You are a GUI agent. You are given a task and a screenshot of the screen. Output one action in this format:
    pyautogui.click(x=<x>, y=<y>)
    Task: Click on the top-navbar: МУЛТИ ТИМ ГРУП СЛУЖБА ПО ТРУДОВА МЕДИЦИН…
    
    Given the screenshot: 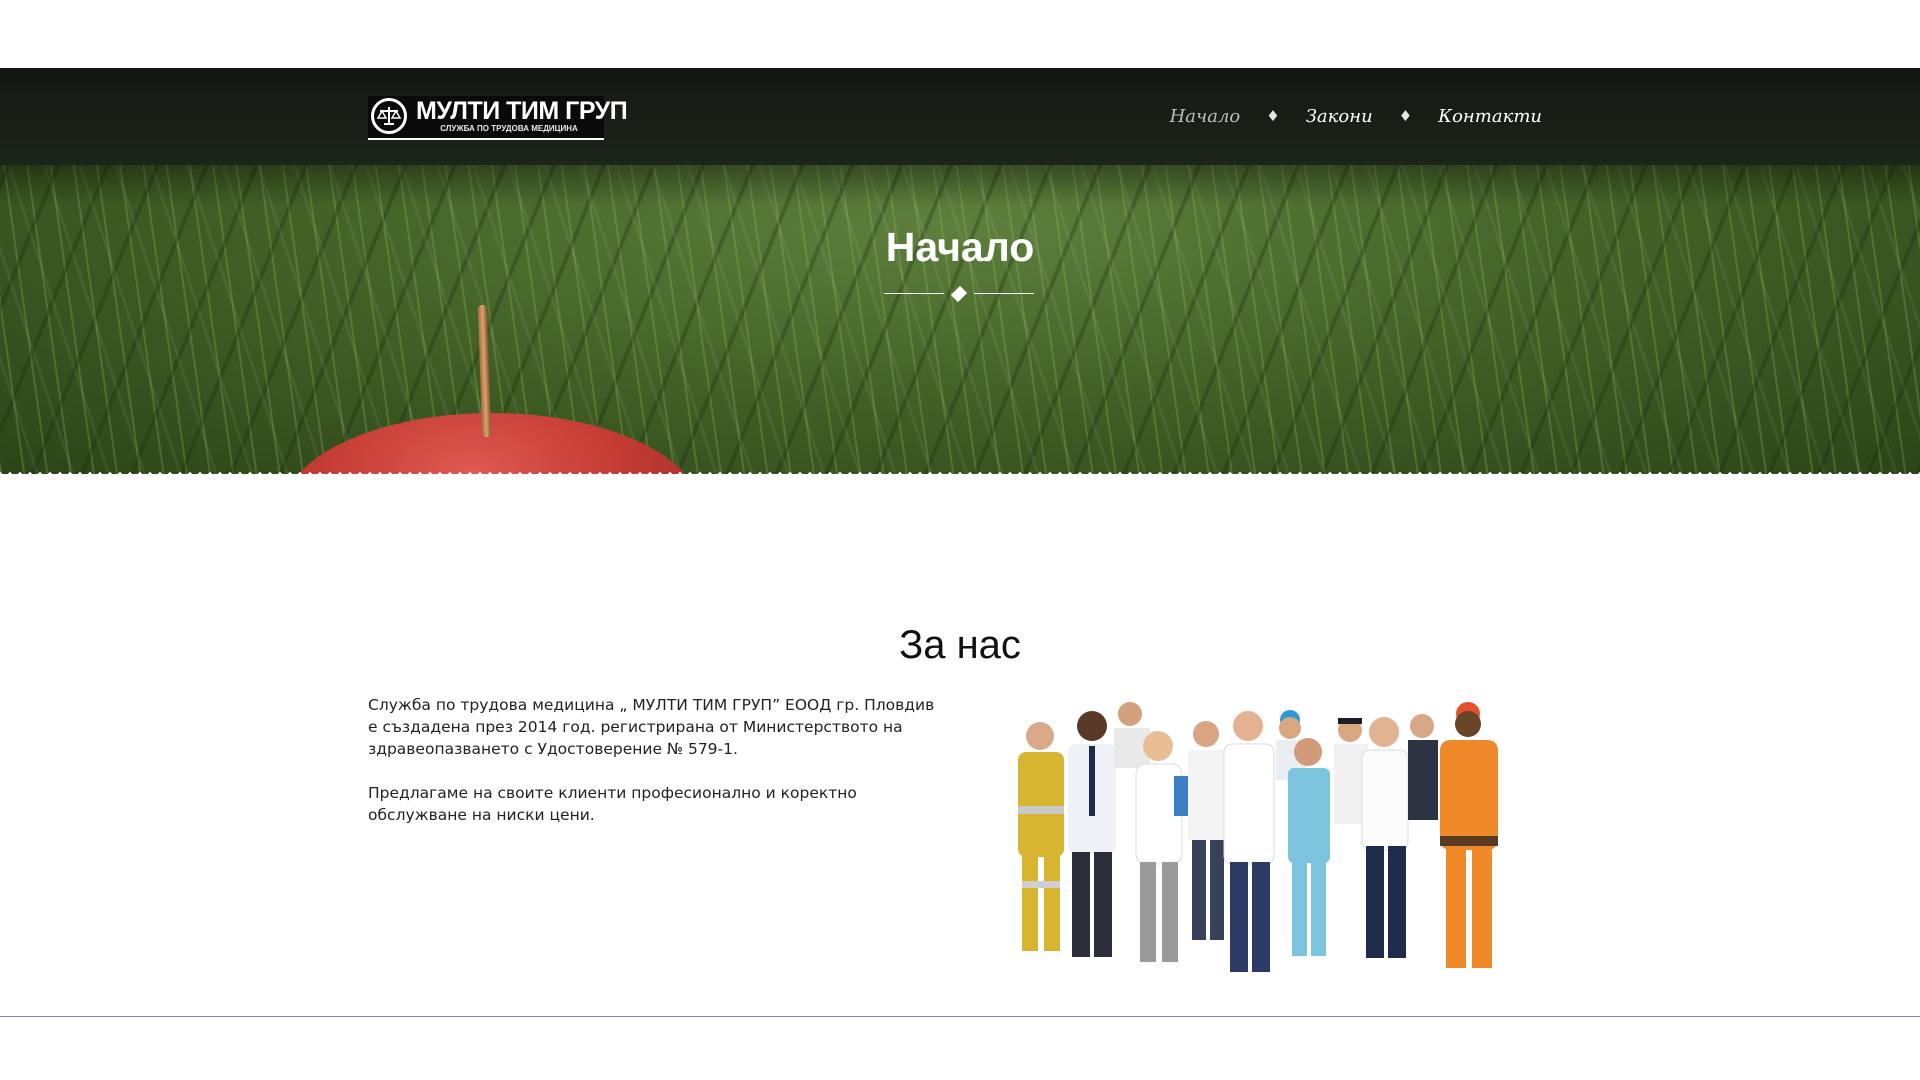 What is the action you would take?
    pyautogui.click(x=960, y=116)
    